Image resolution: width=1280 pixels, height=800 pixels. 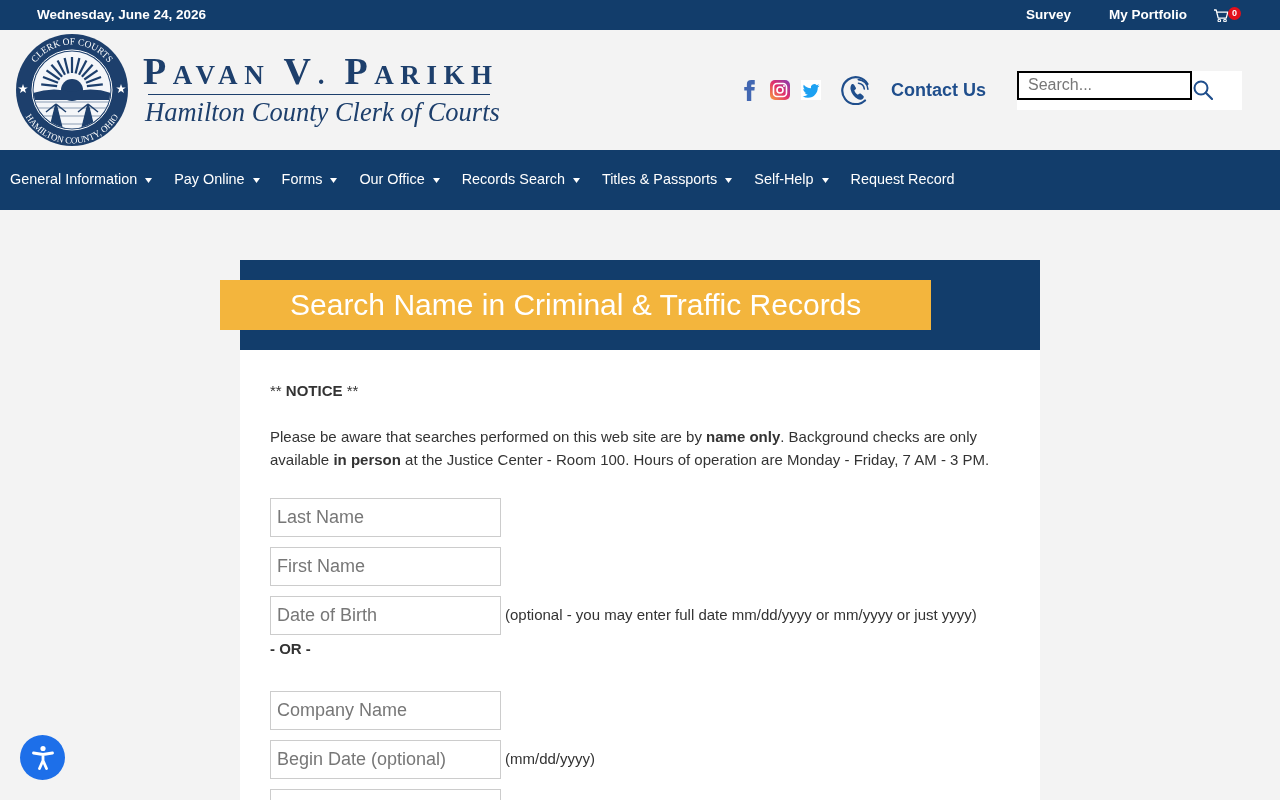 I want to click on nav-link: Forms, so click(x=310, y=180).